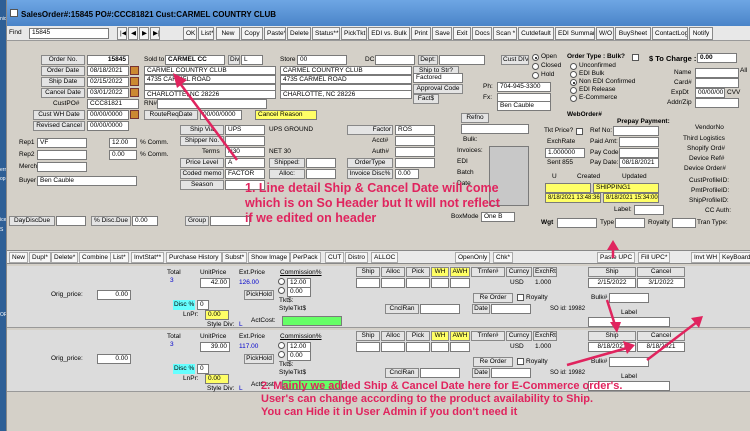  What do you see at coordinates (62, 167) in the screenshot?
I see `merch-field` at bounding box center [62, 167].